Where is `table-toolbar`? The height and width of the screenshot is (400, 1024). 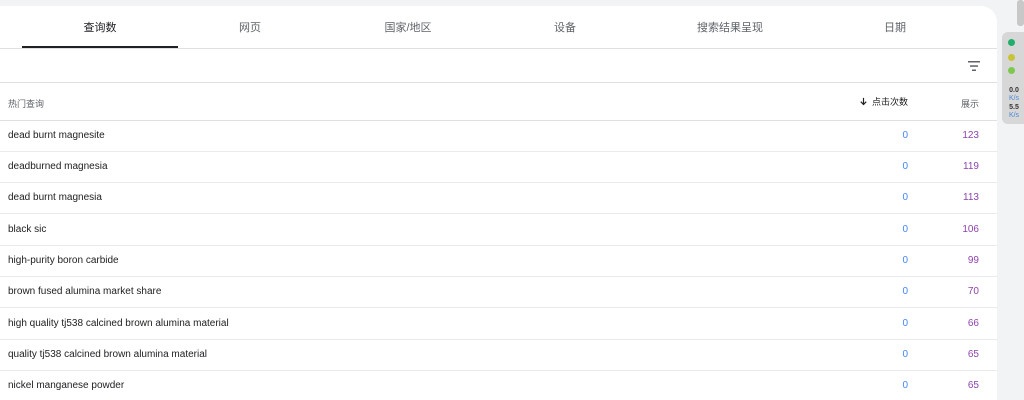 table-toolbar is located at coordinates (498, 66).